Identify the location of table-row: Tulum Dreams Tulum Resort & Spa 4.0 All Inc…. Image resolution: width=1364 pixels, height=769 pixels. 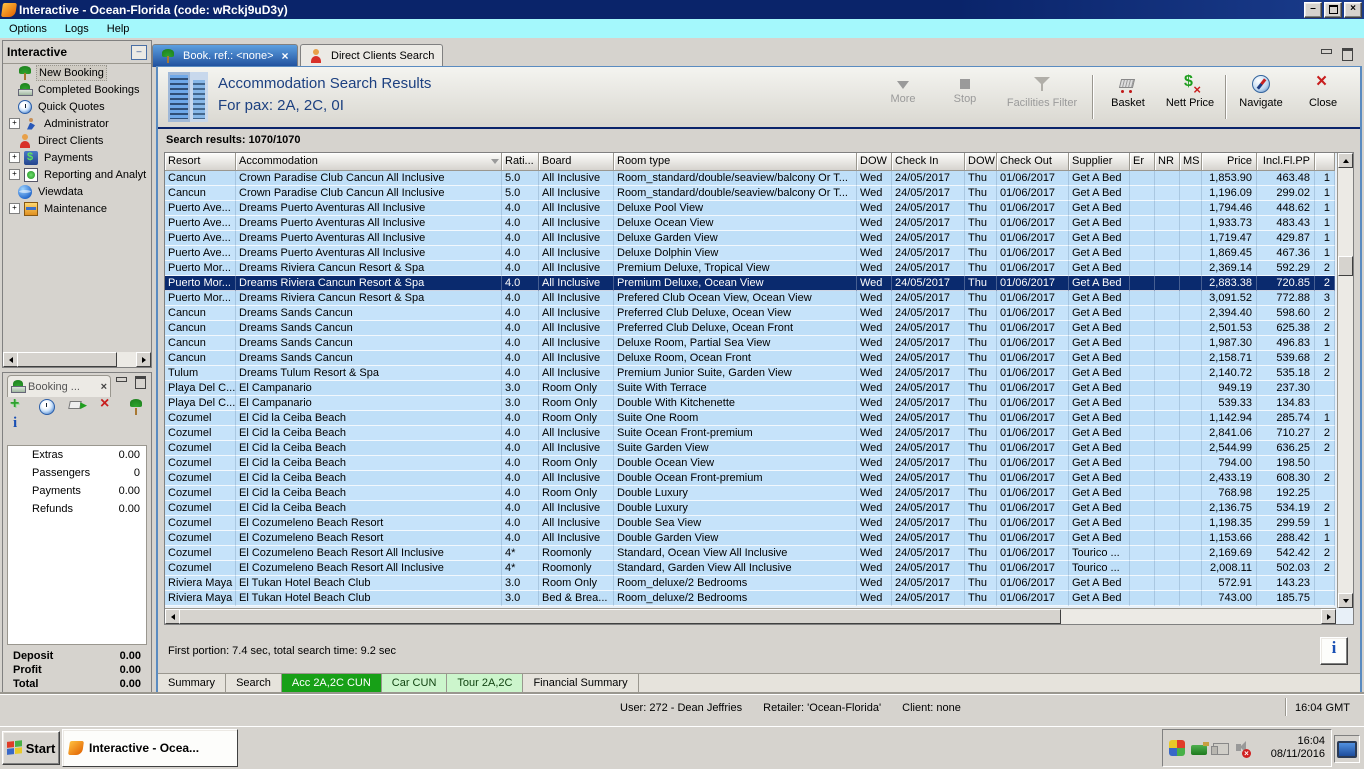
(750, 373).